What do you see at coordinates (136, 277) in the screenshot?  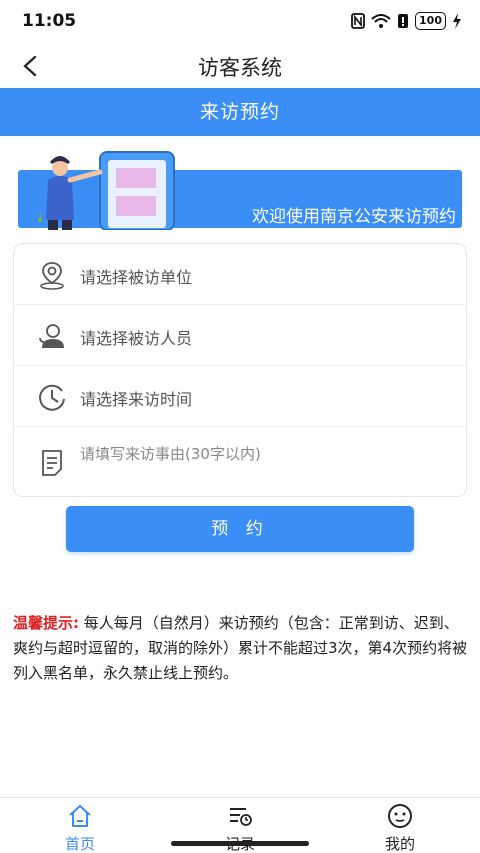 I see `visit-unit-placeholder: 请选择被访单位` at bounding box center [136, 277].